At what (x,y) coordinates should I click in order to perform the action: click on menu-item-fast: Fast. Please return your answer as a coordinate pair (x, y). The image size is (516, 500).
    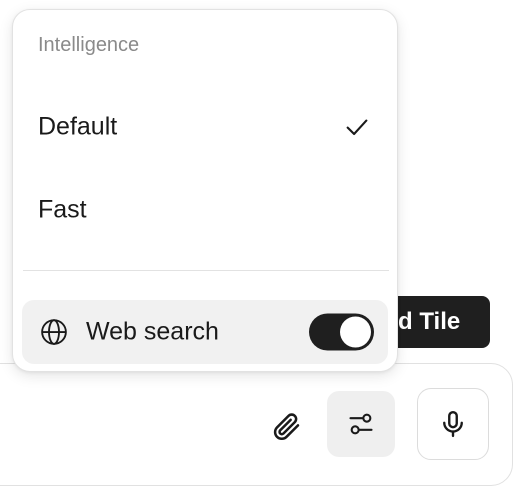
    Looking at the image, I should click on (205, 210).